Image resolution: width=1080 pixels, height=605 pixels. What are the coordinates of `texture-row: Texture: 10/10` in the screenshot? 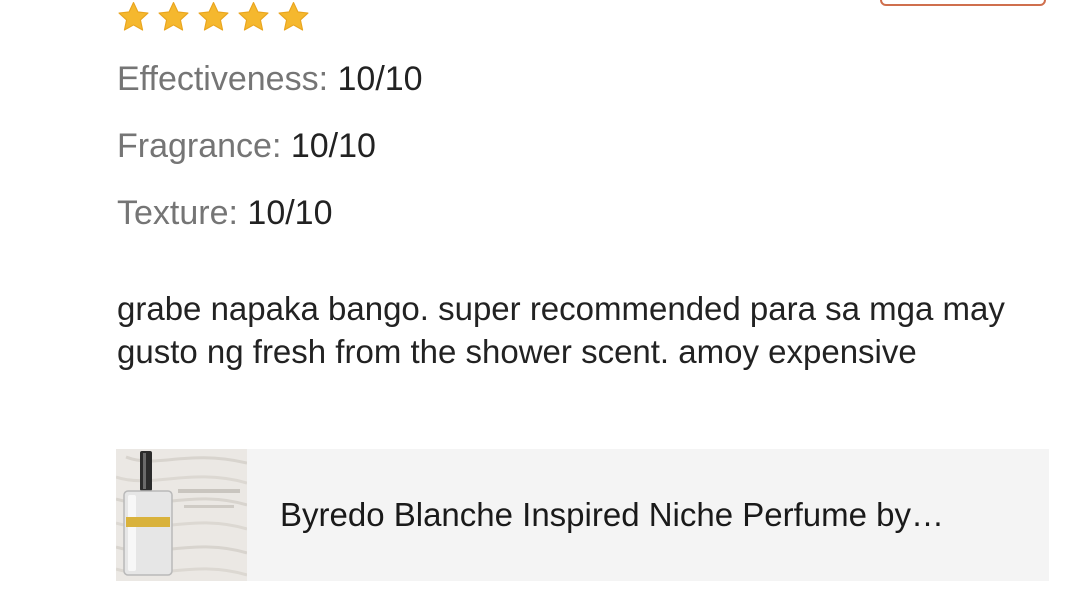 It's located at (225, 213).